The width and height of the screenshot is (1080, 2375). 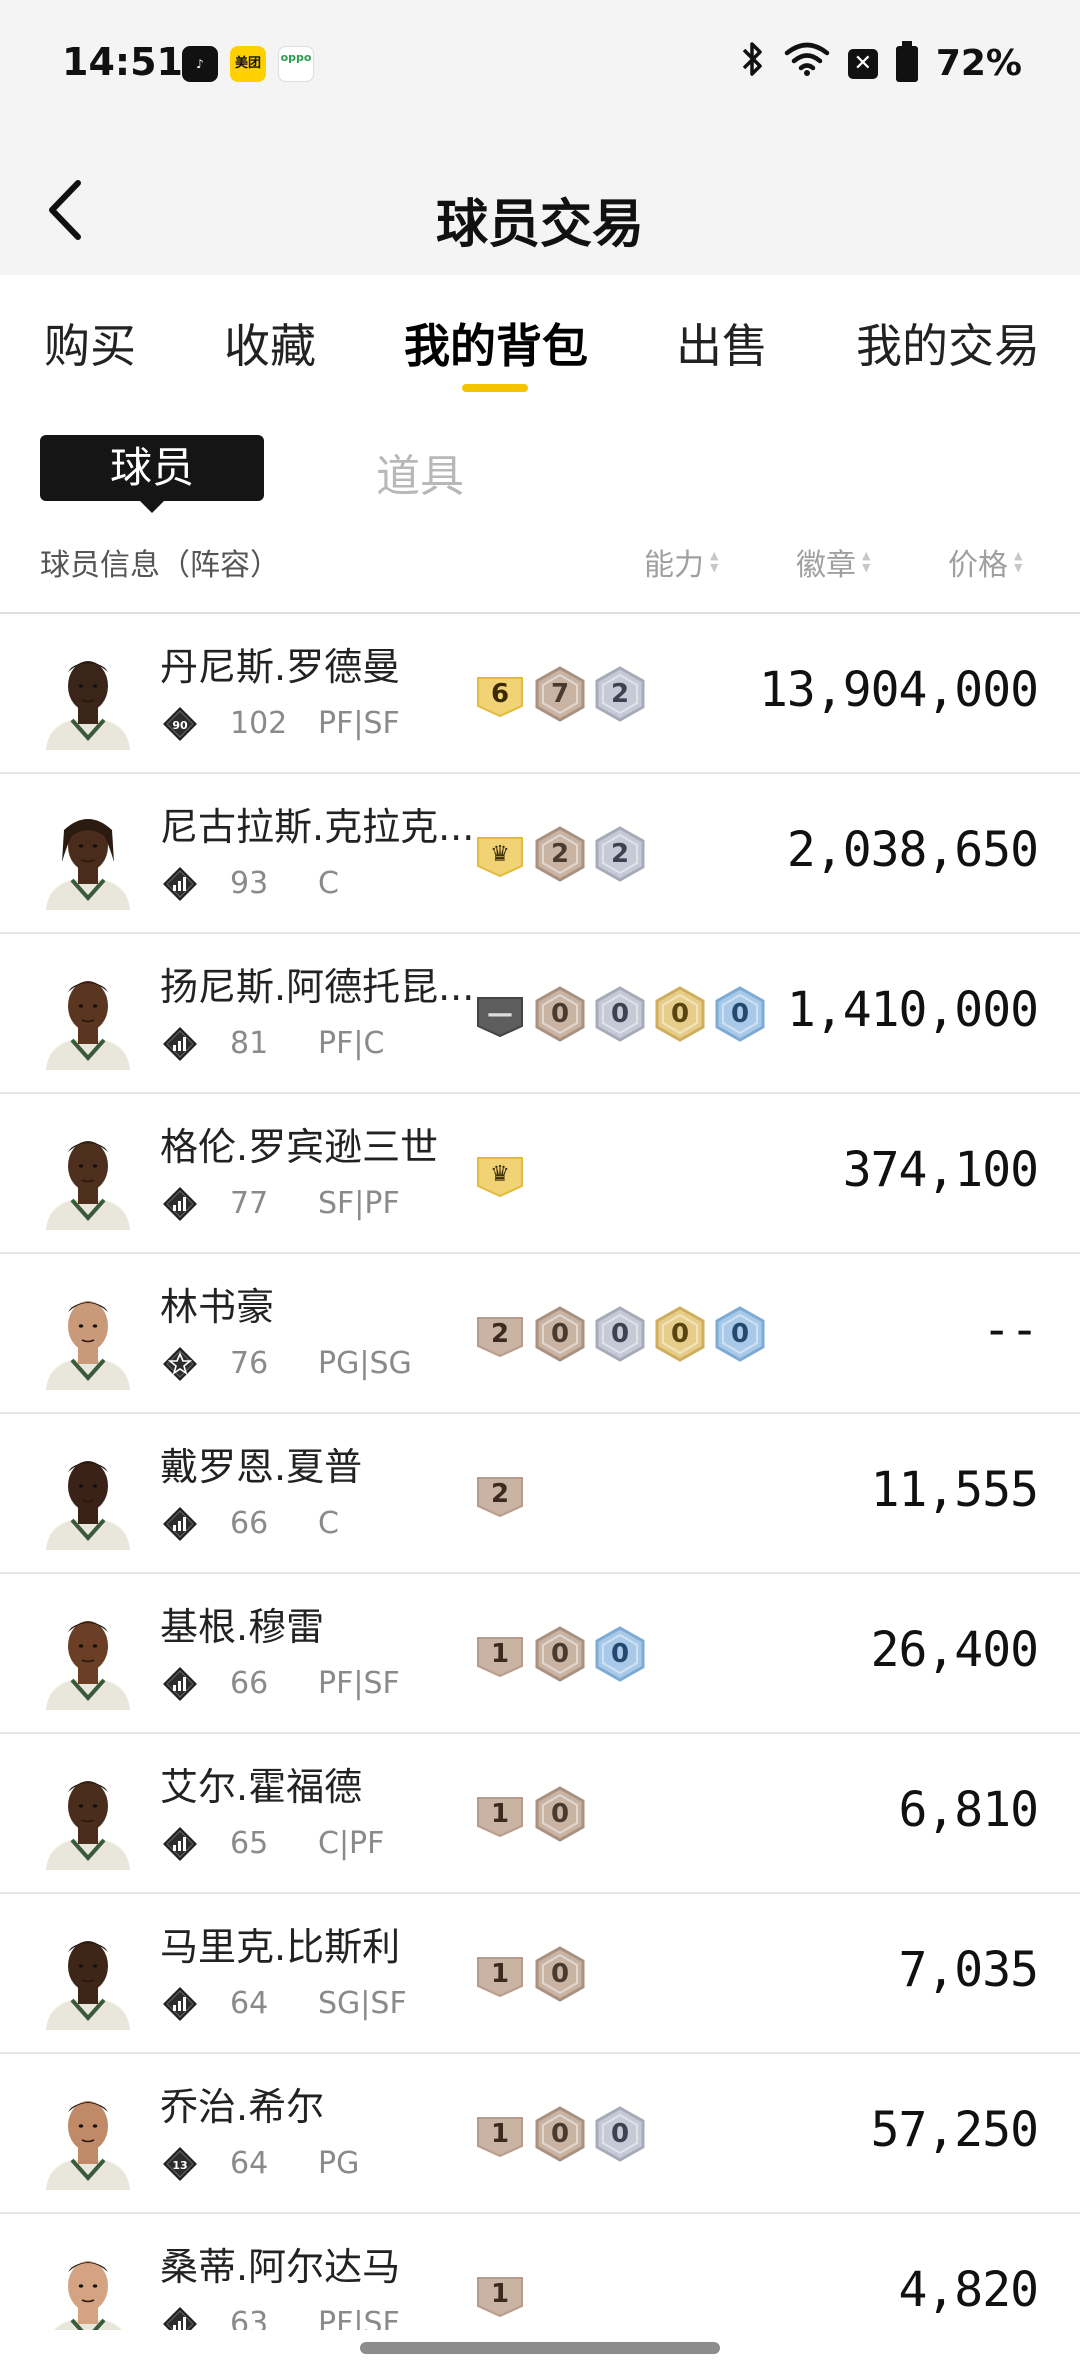 I want to click on player-row: 乔治.希尔 13 64 PG 1 0 0 57,250, so click(x=540, y=2134).